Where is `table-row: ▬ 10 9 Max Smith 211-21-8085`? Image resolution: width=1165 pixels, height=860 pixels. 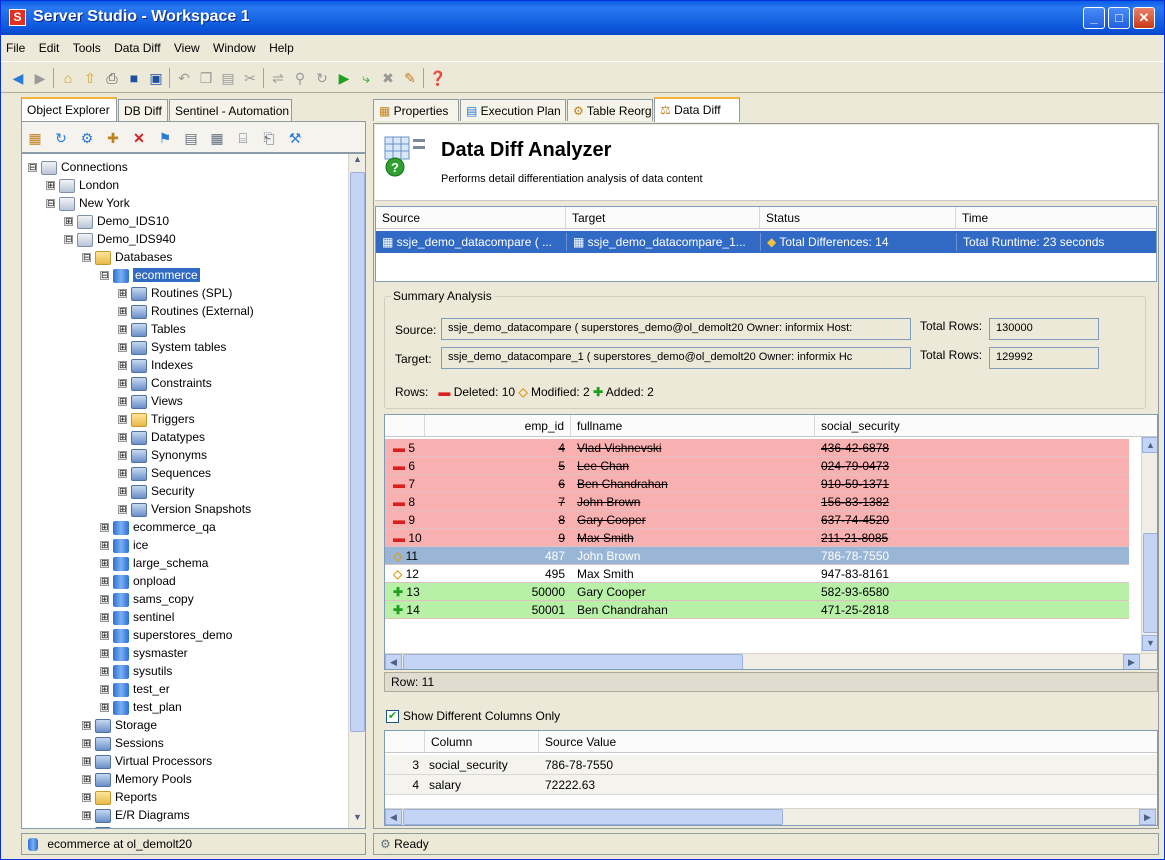
table-row: ▬ 10 9 Max Smith 211-21-8085 is located at coordinates (757, 538).